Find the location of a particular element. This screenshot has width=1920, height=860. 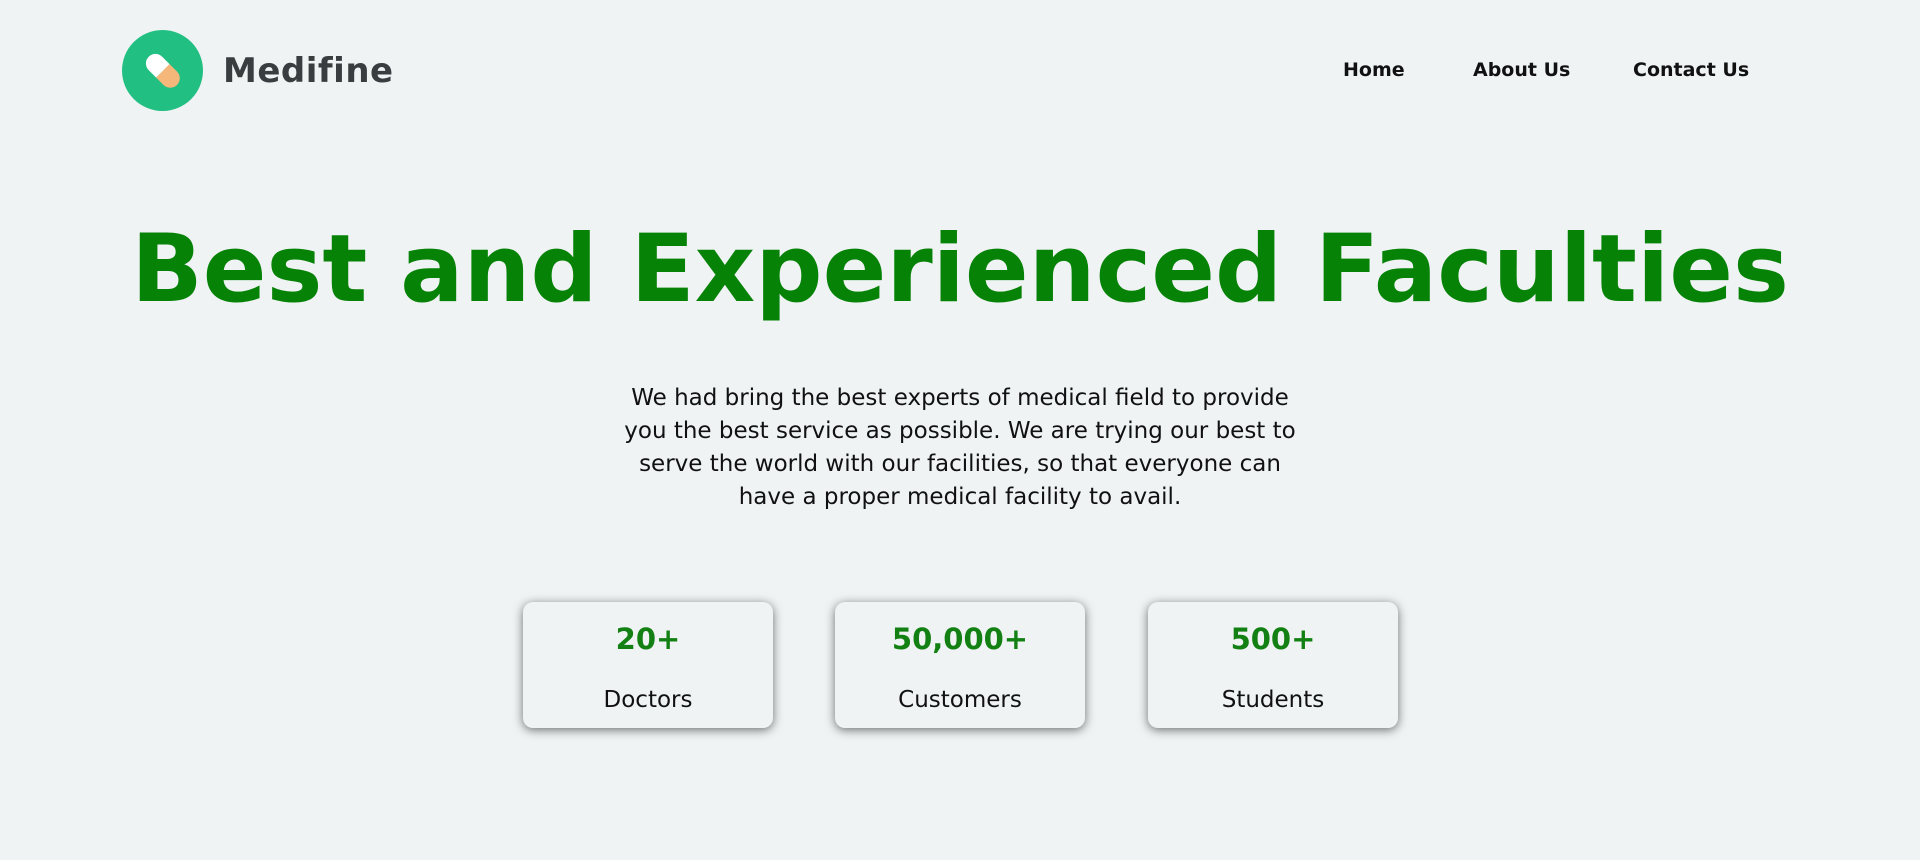

hero-title: Best and Experienced Faculties is located at coordinates (960, 269).